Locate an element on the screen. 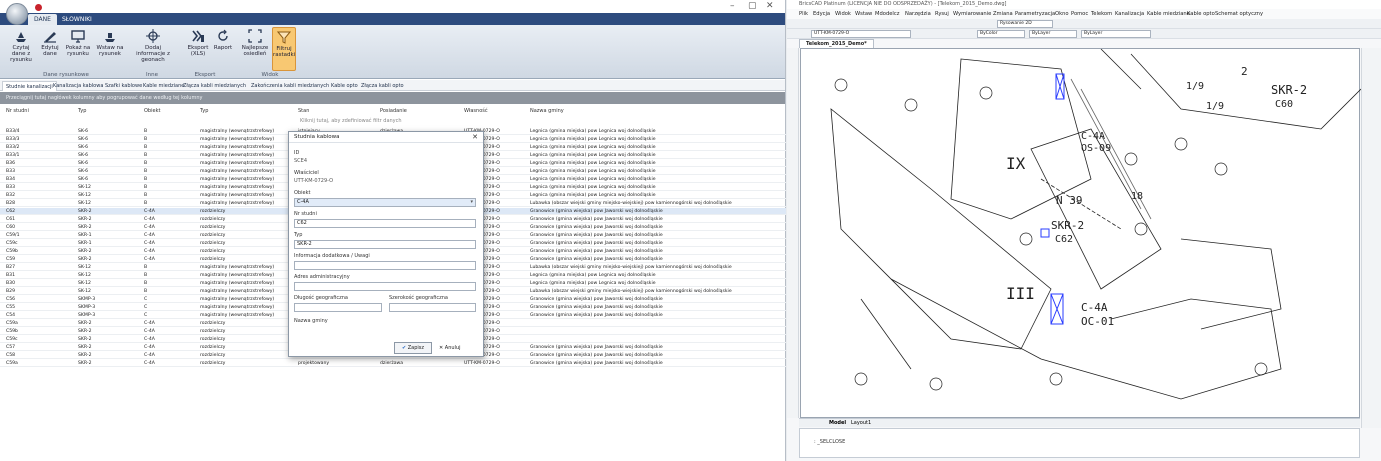 The width and height of the screenshot is (1381, 461). table-cell: SK-12 is located at coordinates (84, 187).